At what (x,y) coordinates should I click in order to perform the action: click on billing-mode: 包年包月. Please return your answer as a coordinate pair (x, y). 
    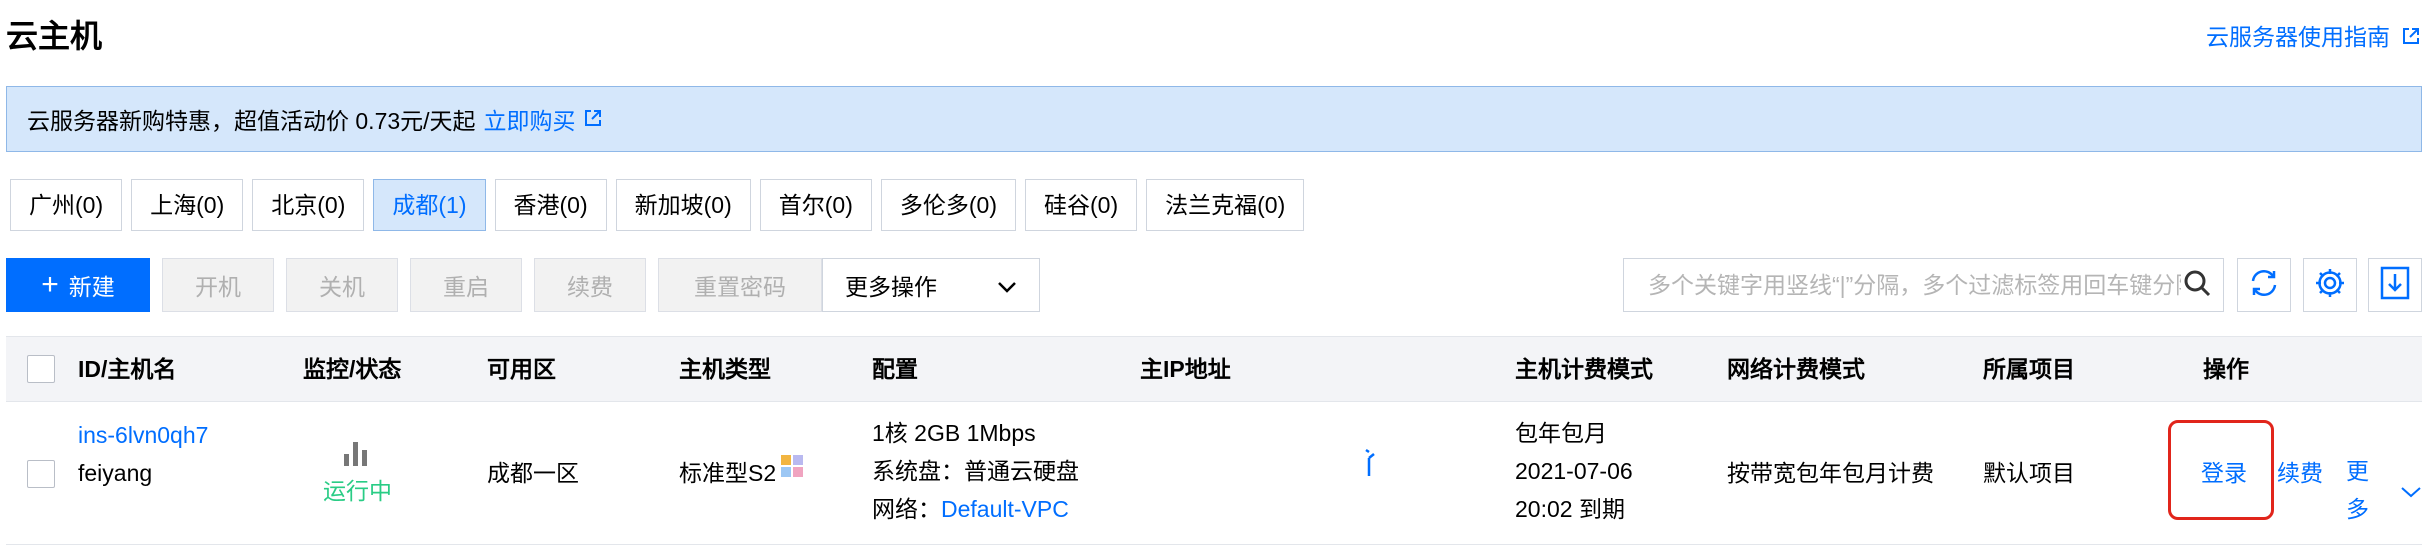
    Looking at the image, I should click on (1561, 433).